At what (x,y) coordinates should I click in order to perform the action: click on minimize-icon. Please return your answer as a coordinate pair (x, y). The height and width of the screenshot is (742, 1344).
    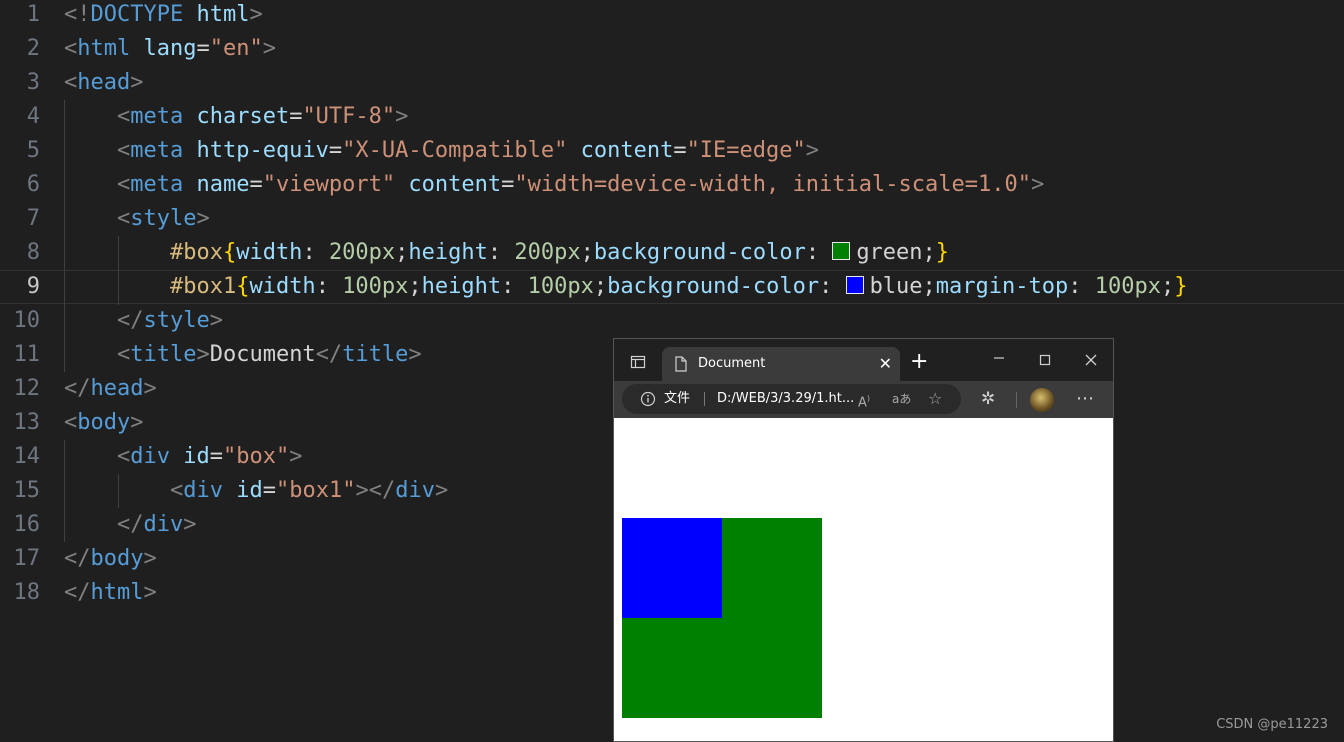
    Looking at the image, I should click on (999, 358).